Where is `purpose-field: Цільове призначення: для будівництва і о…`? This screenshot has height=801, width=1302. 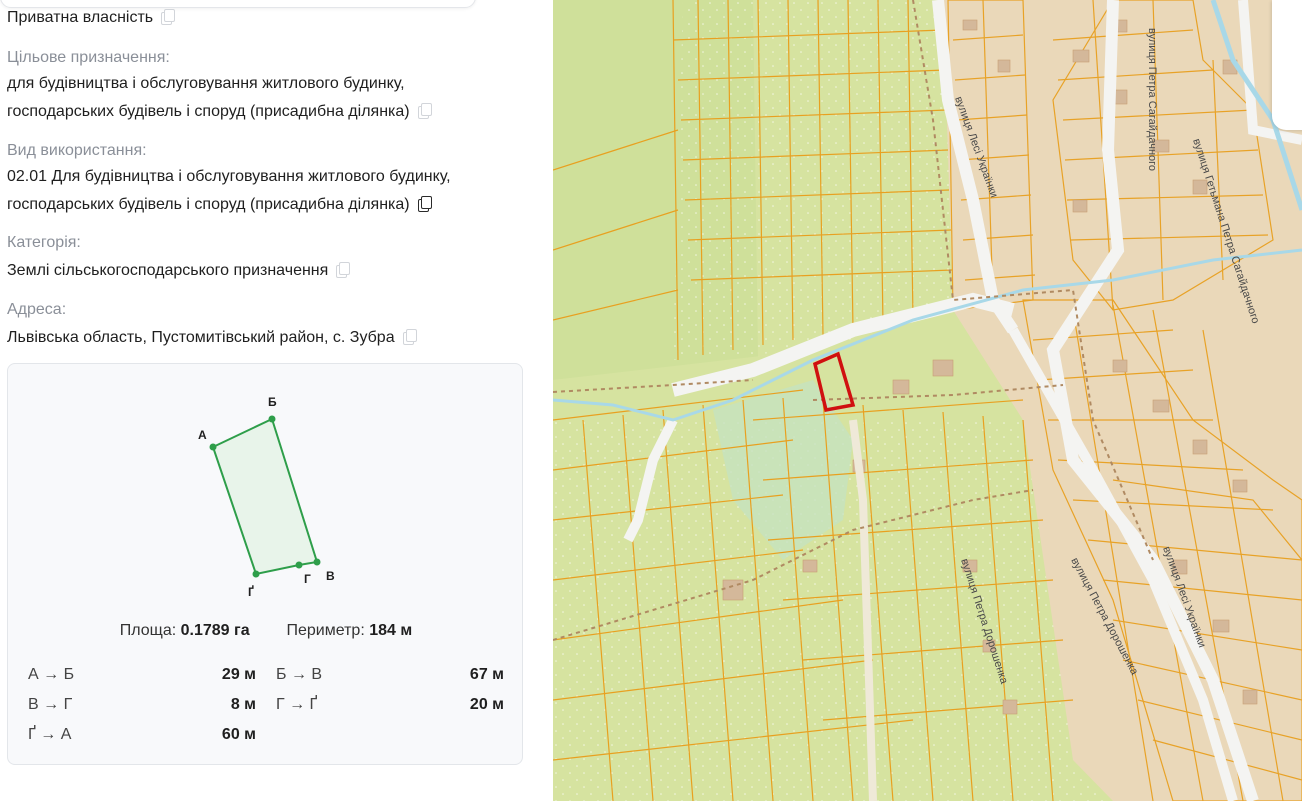
purpose-field: Цільове призначення: для будівництва і о… is located at coordinates (267, 87).